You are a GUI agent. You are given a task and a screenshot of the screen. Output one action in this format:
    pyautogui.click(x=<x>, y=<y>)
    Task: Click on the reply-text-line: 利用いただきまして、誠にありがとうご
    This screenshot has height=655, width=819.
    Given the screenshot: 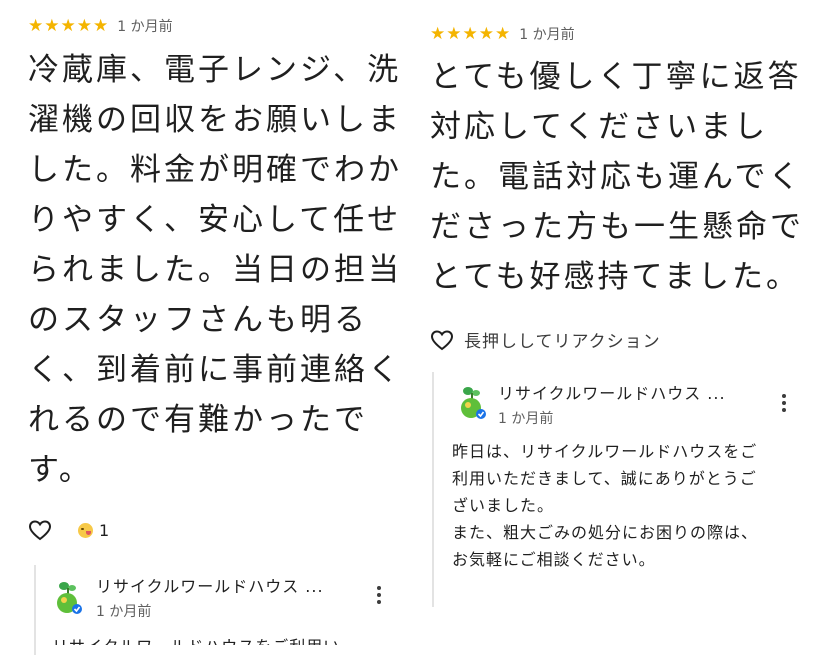 What is the action you would take?
    pyautogui.click(x=604, y=478)
    